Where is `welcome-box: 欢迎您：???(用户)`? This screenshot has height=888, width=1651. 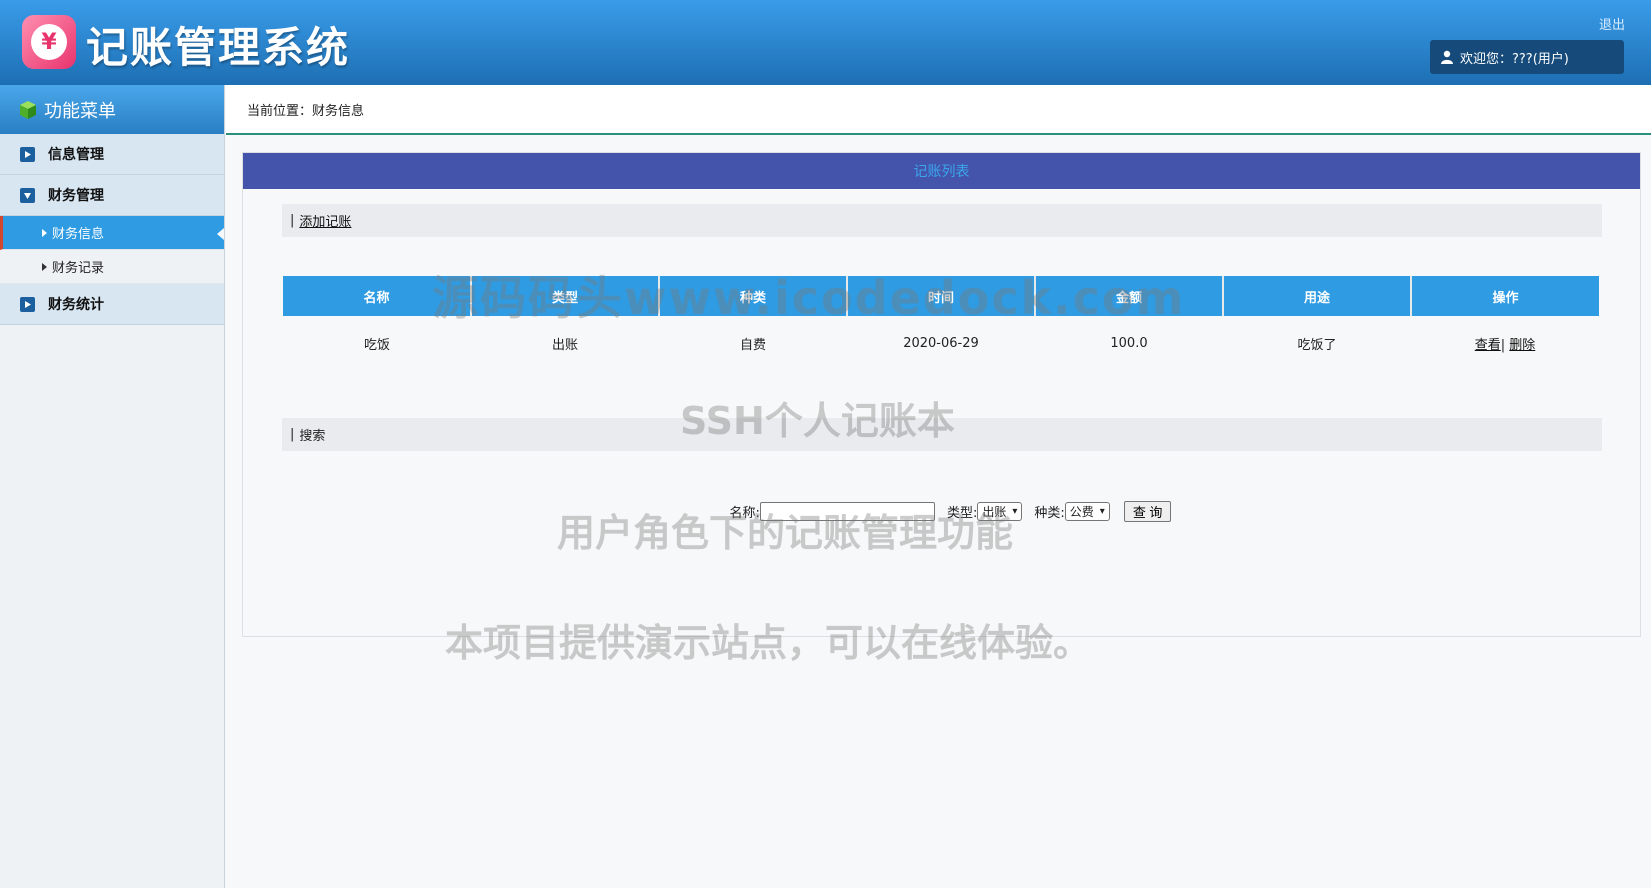 welcome-box: 欢迎您：???(用户) is located at coordinates (1527, 57).